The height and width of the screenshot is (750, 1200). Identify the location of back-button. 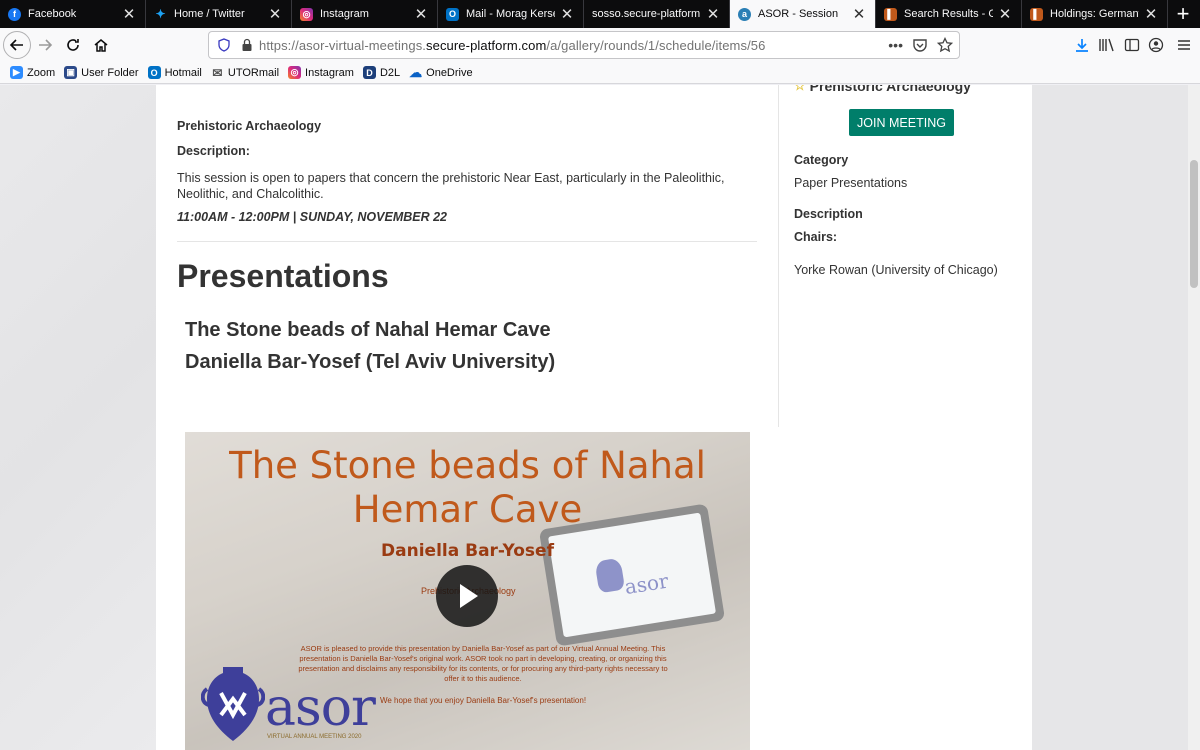
(17, 45).